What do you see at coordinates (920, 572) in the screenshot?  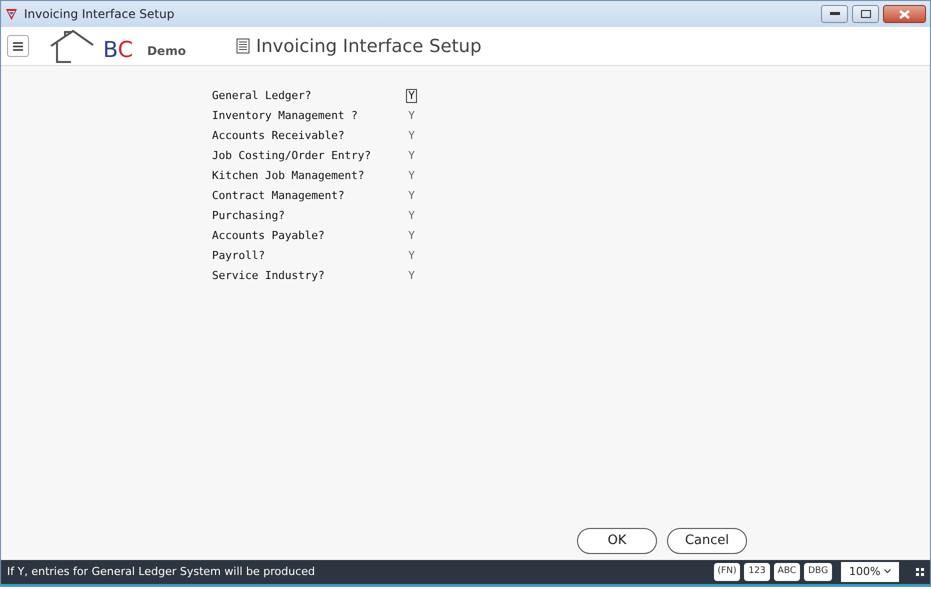 I see `grid-icon` at bounding box center [920, 572].